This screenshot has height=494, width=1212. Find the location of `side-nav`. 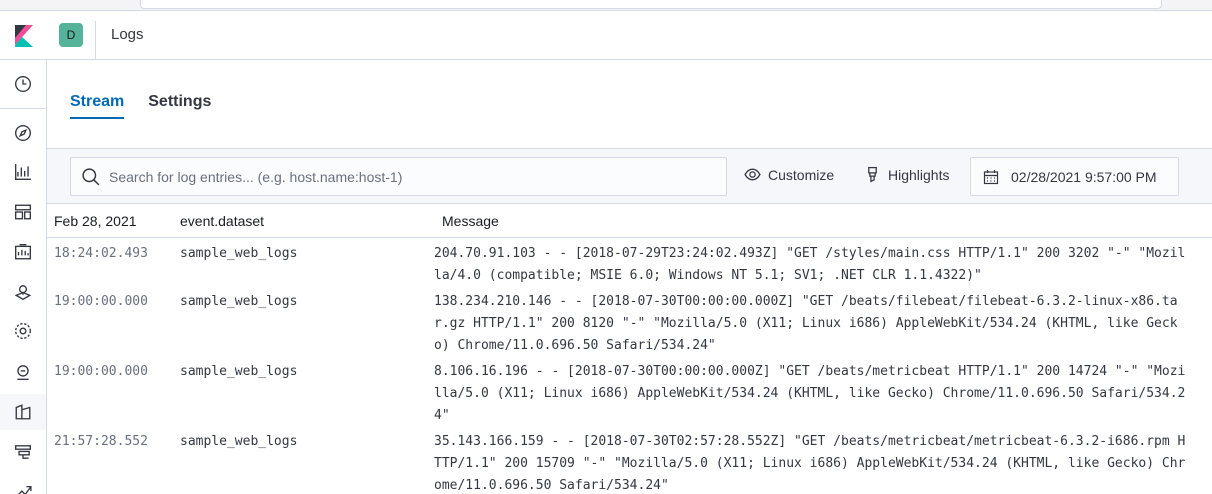

side-nav is located at coordinates (23, 277).